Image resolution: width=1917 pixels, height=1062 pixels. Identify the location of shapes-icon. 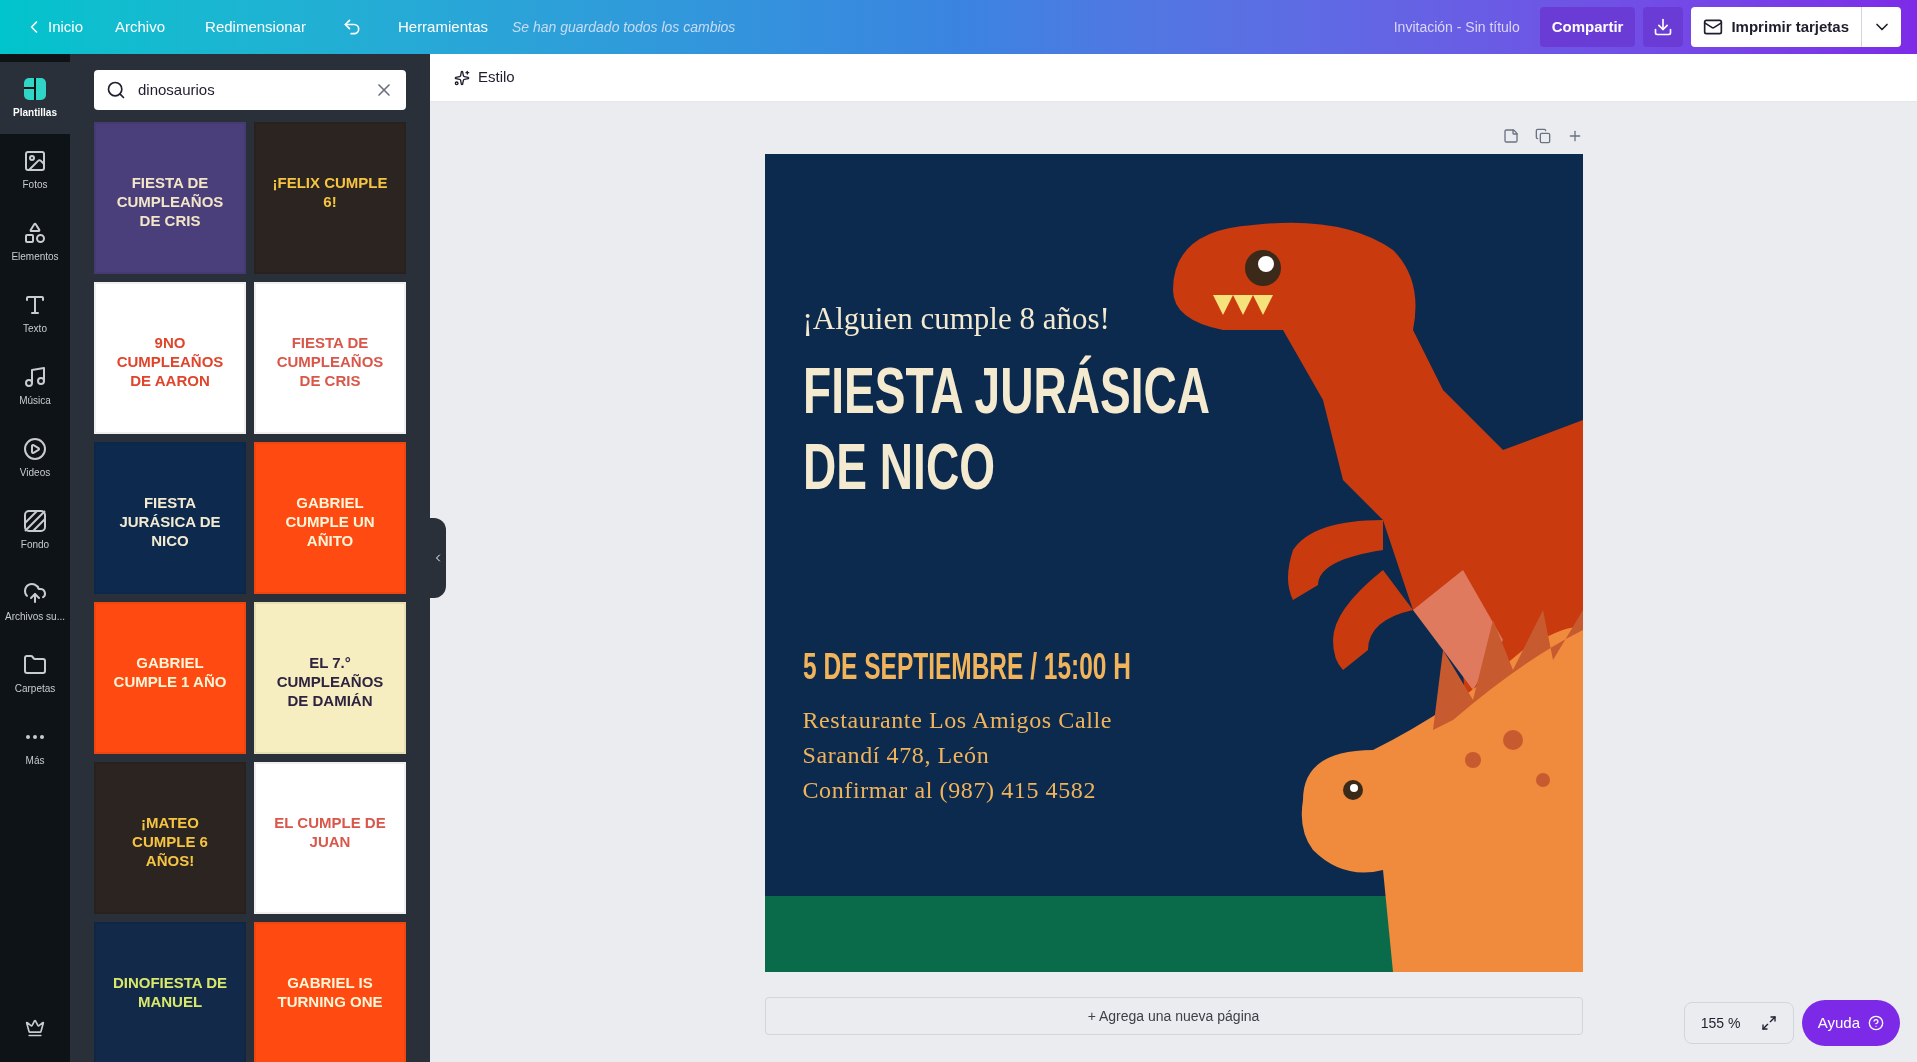
(35, 232).